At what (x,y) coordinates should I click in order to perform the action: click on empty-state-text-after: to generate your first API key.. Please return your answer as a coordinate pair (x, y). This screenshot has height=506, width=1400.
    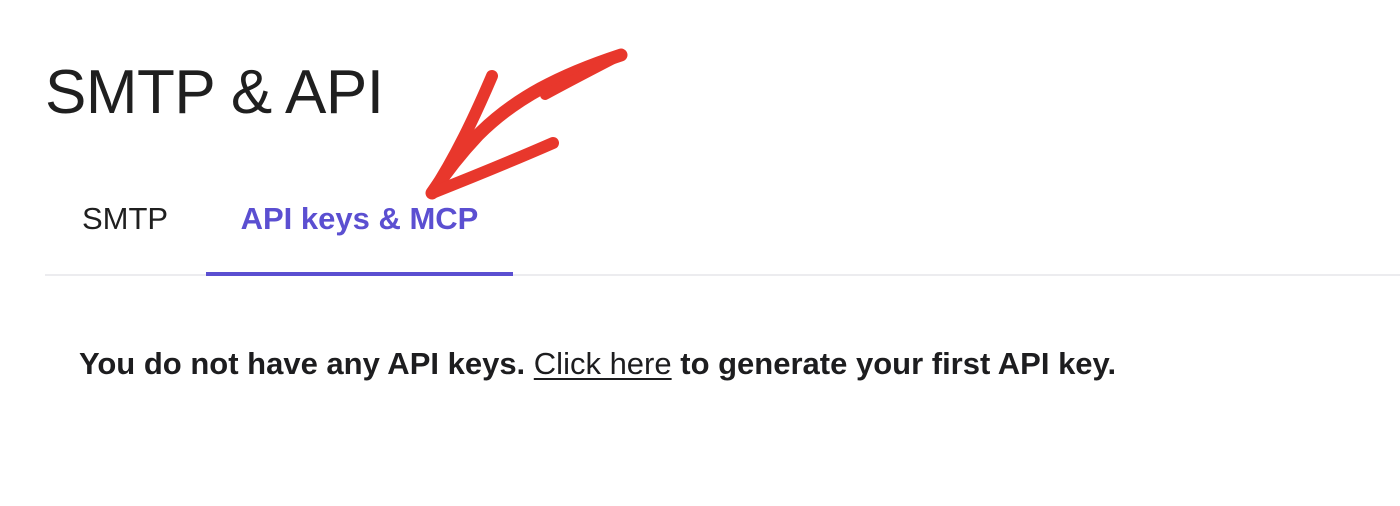
    Looking at the image, I should click on (898, 363).